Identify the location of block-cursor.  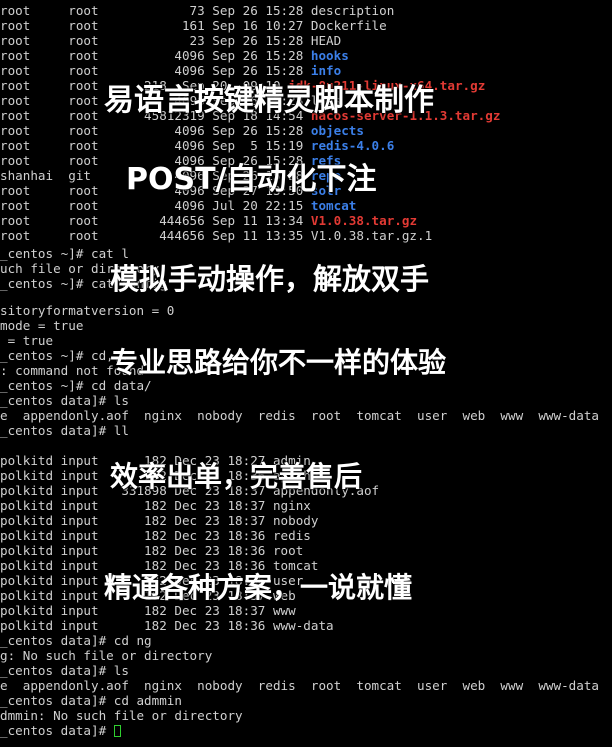
(117, 731).